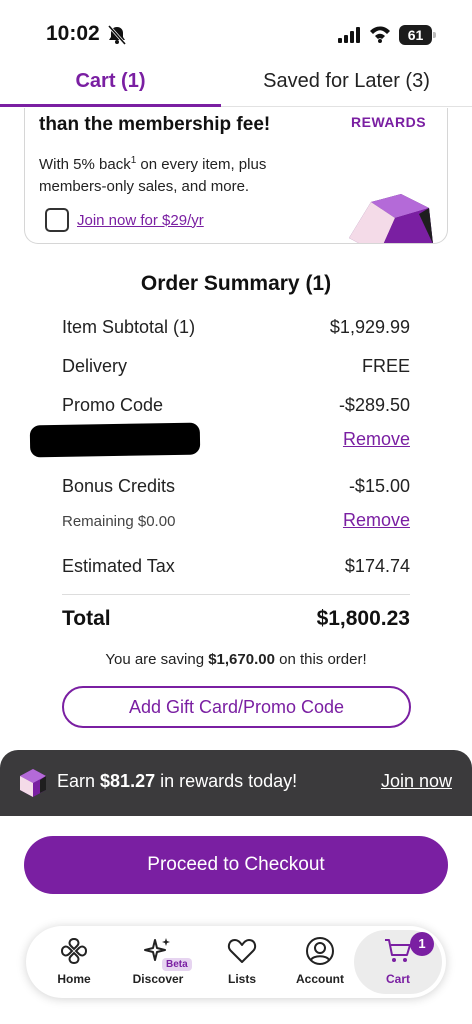  Describe the element at coordinates (397, 979) in the screenshot. I see `nav-cart-label: Cart` at that location.